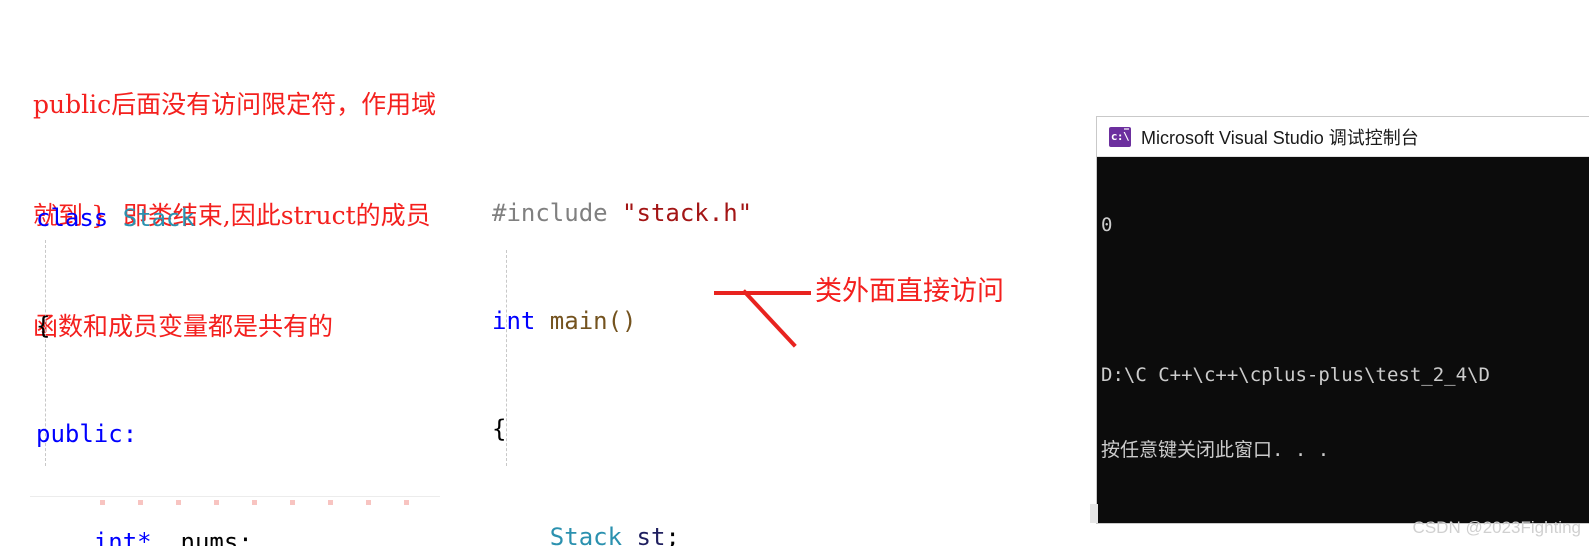 The width and height of the screenshot is (1589, 546). I want to click on token-keyword-class: class, so click(72, 218).